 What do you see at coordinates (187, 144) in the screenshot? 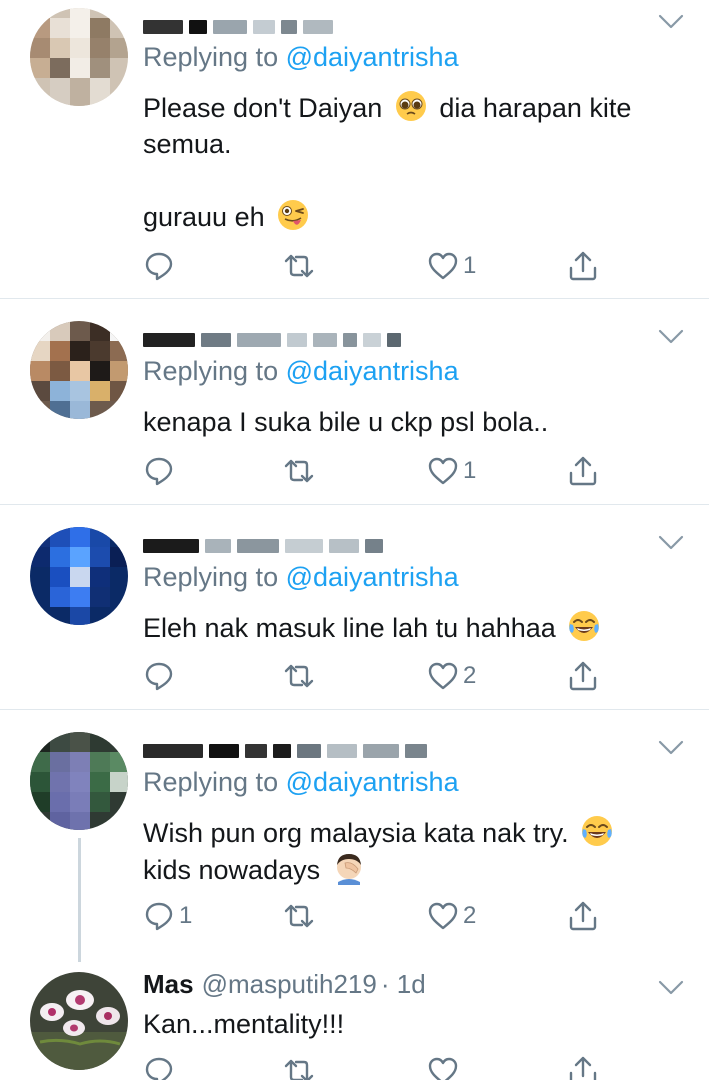
I see `text-line: semua.` at bounding box center [187, 144].